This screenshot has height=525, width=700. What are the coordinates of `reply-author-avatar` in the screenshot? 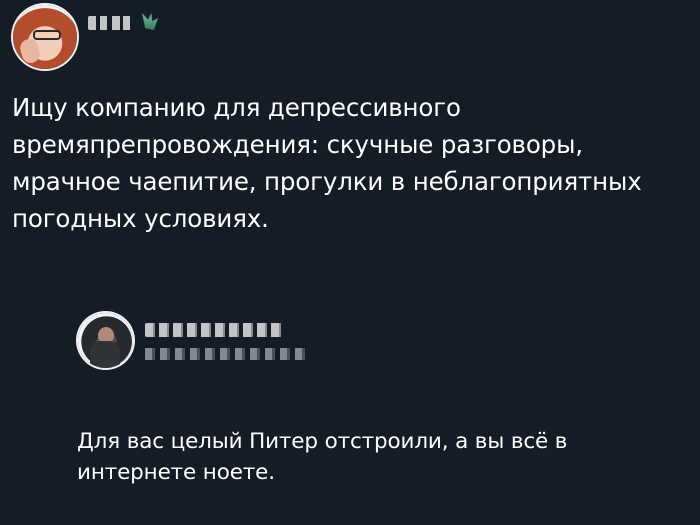 It's located at (105, 340).